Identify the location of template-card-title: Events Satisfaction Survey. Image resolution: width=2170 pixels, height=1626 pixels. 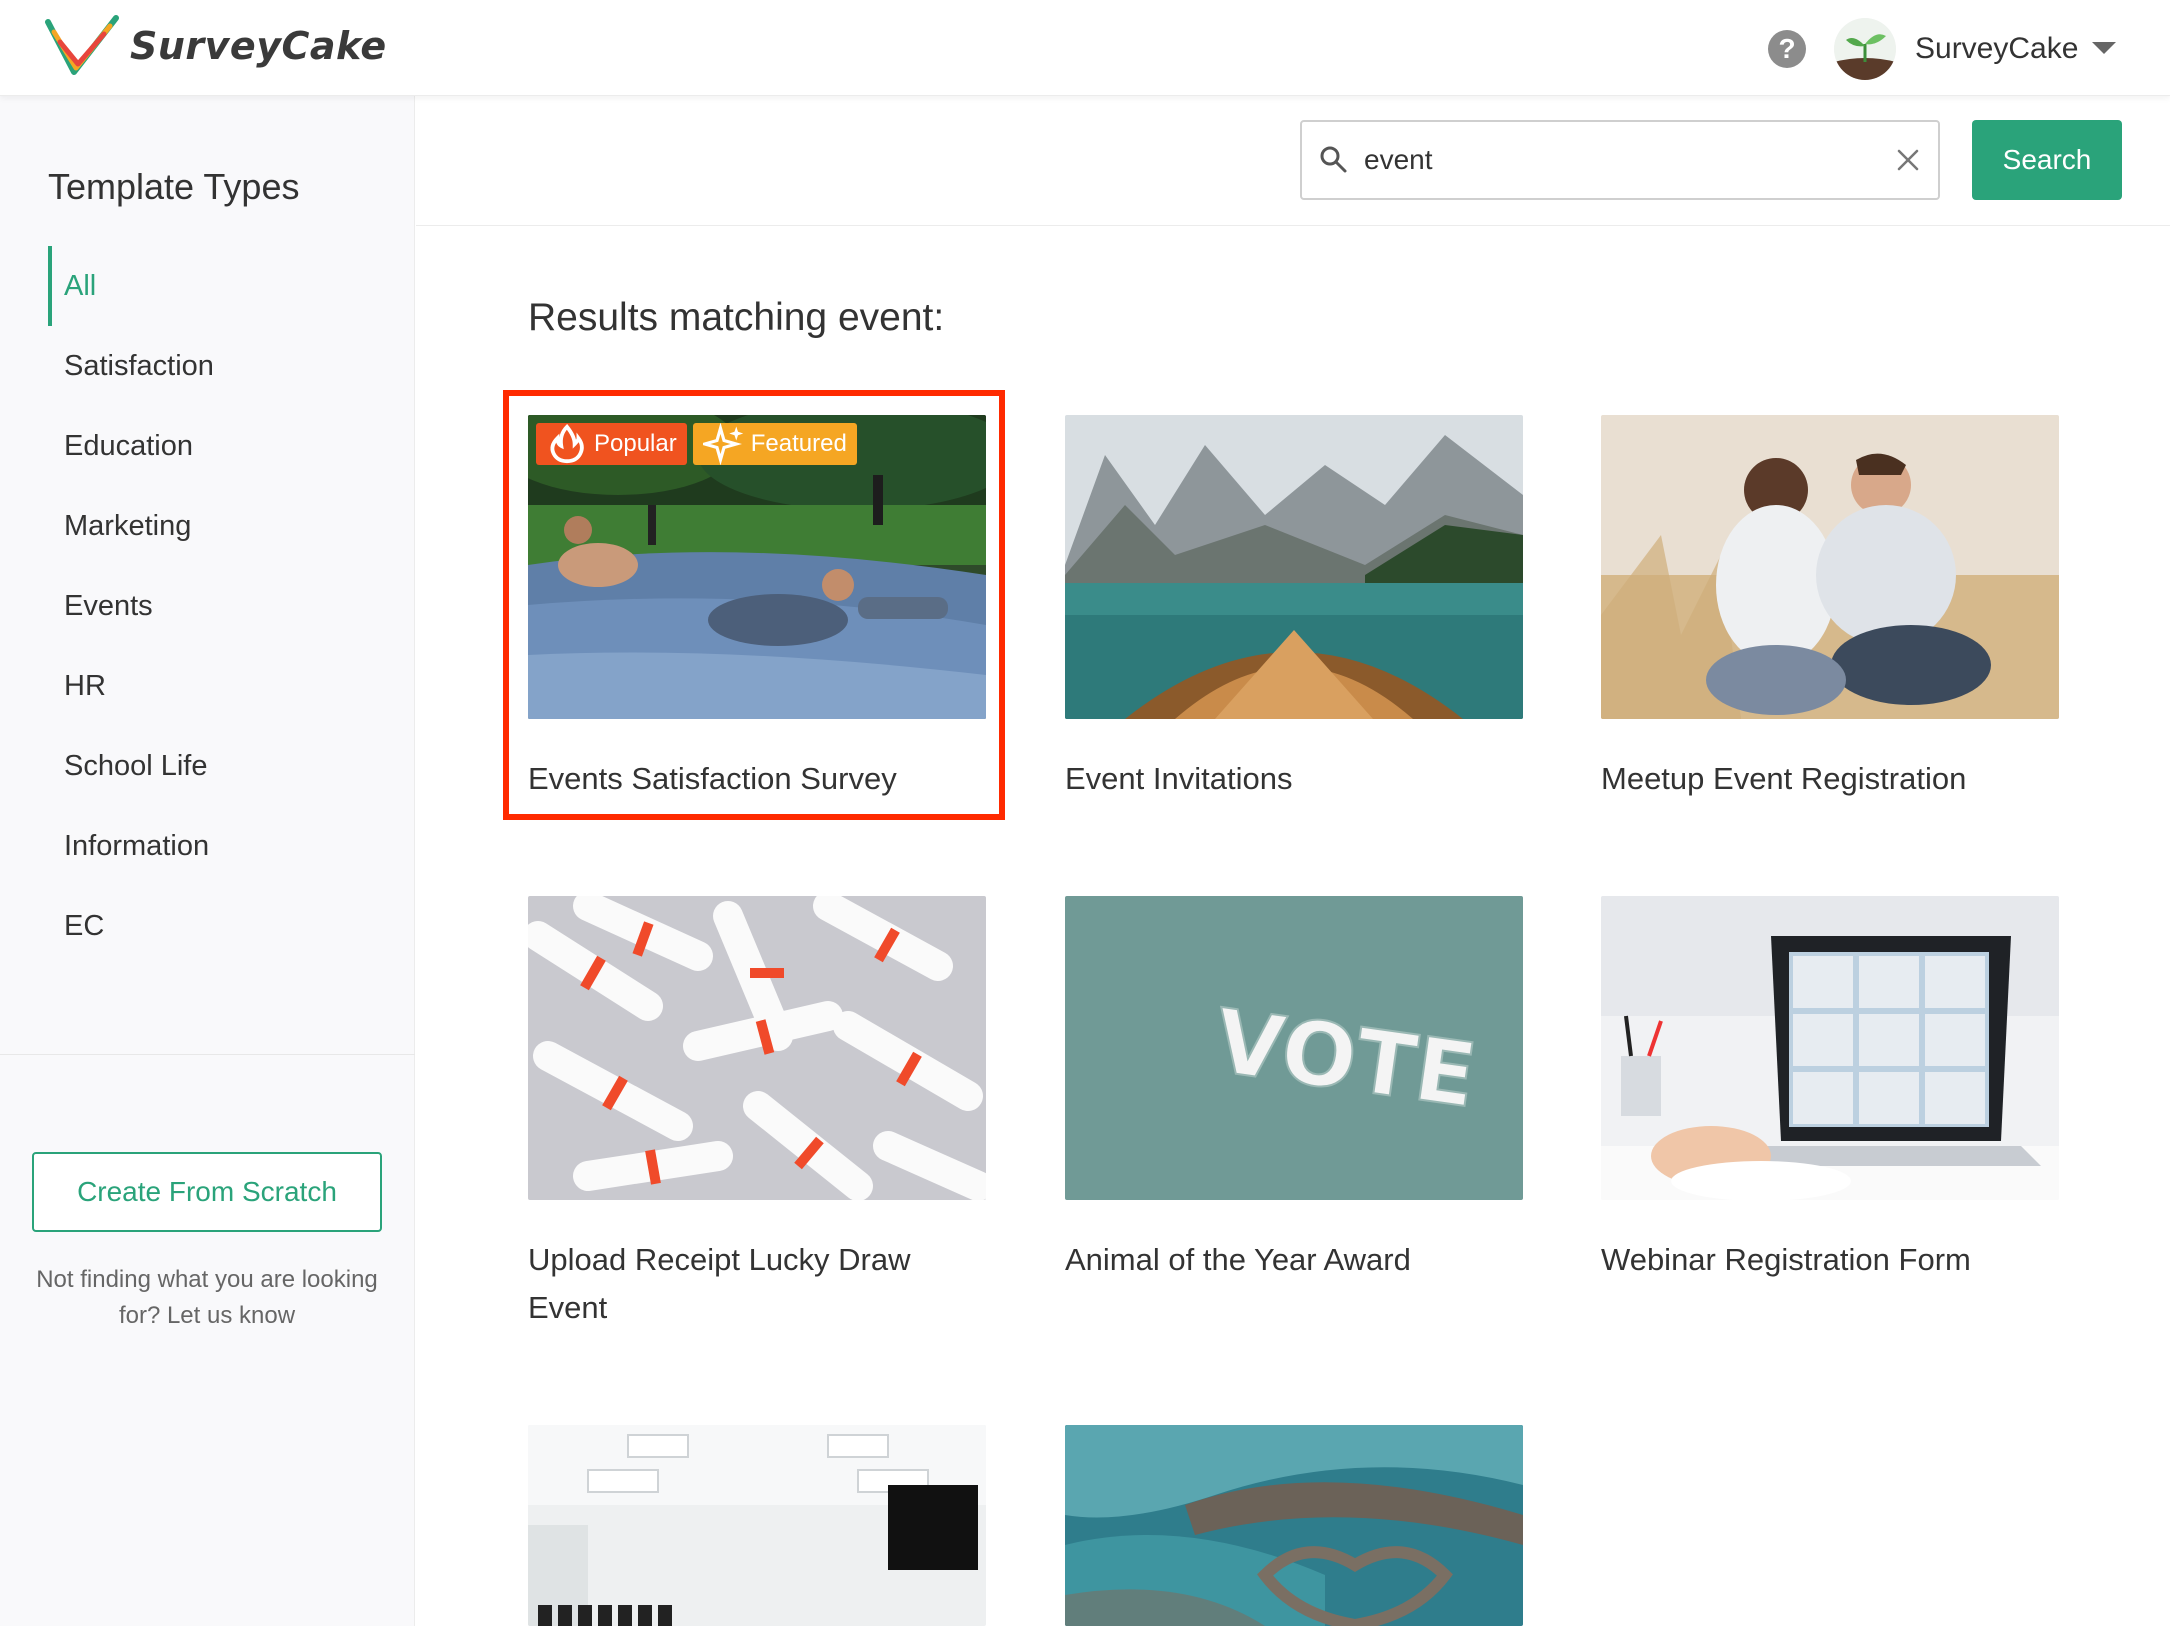
(757, 779).